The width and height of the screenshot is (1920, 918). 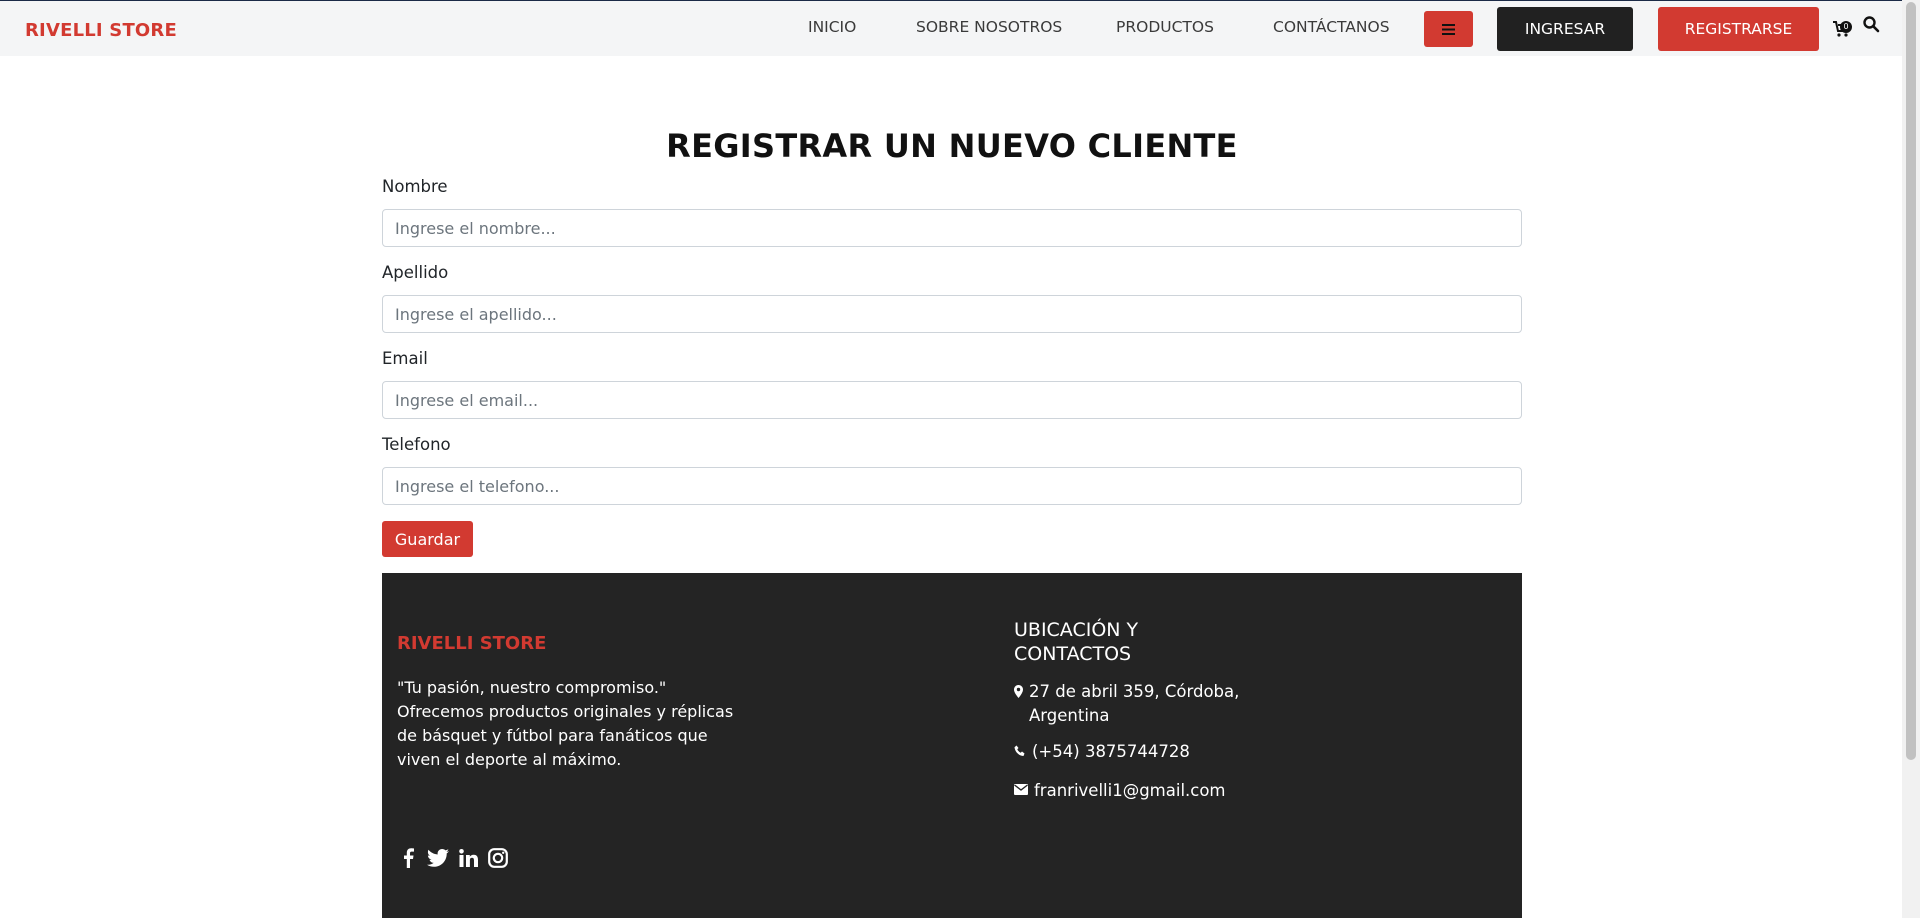 What do you see at coordinates (832, 27) in the screenshot?
I see `nav-inicio: INICIO` at bounding box center [832, 27].